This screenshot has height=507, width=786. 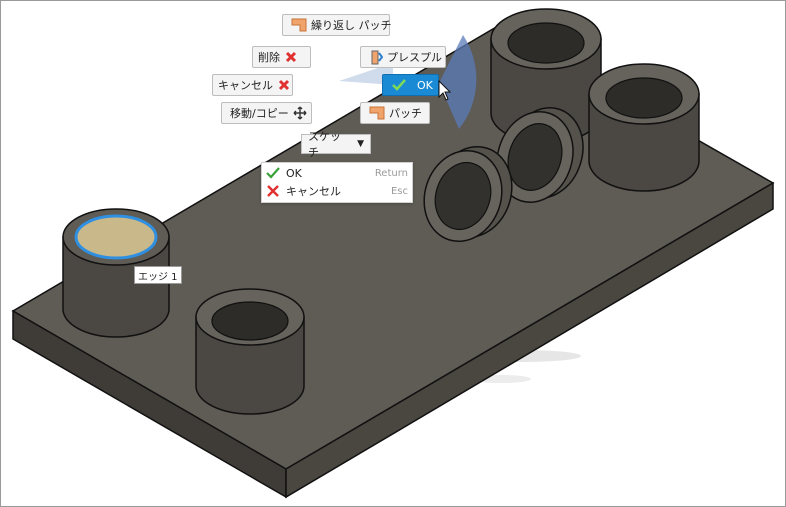 I want to click on selection-tooltip-label: エッジ 1, so click(x=158, y=277).